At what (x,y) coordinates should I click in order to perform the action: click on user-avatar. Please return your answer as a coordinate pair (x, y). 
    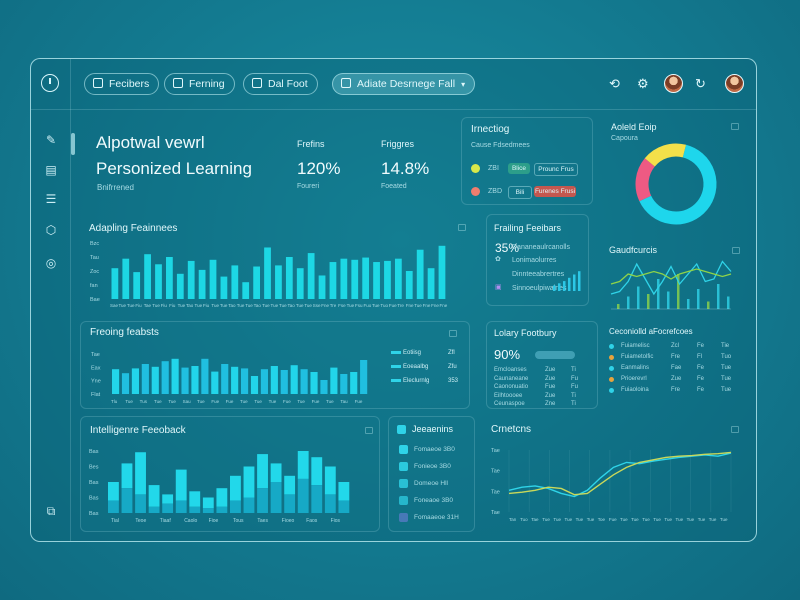
    Looking at the image, I should click on (734, 83).